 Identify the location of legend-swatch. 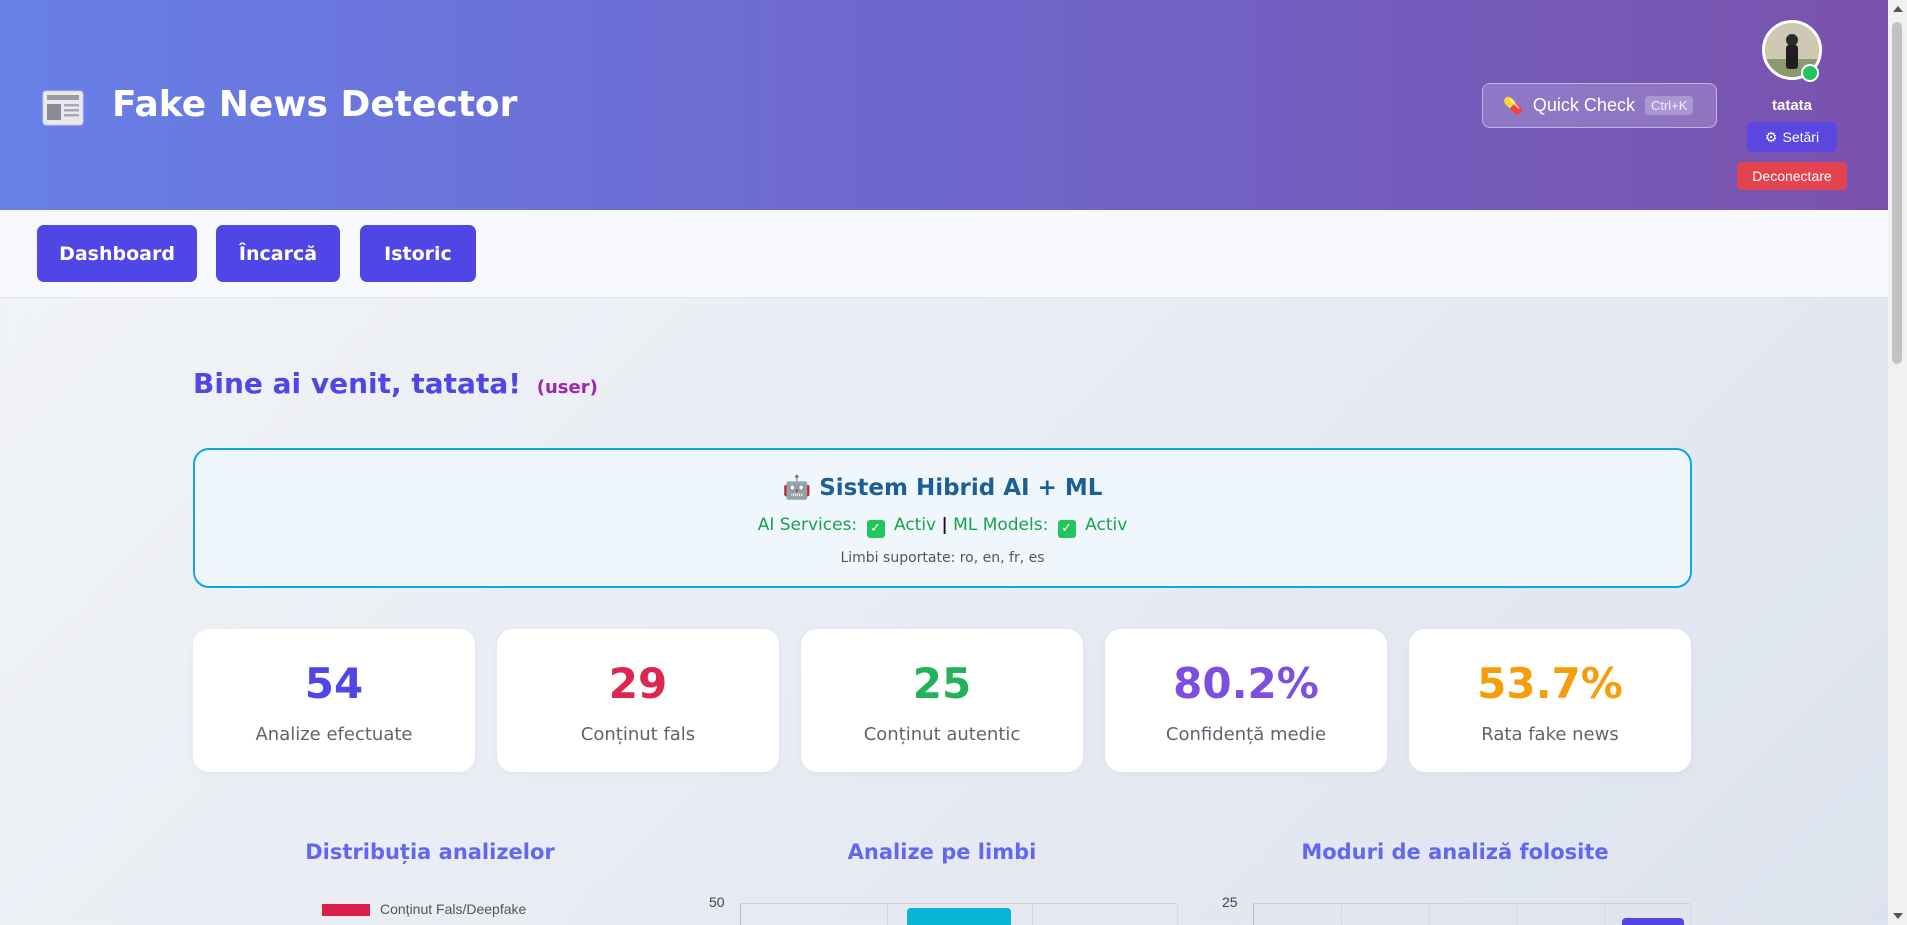
(346, 910).